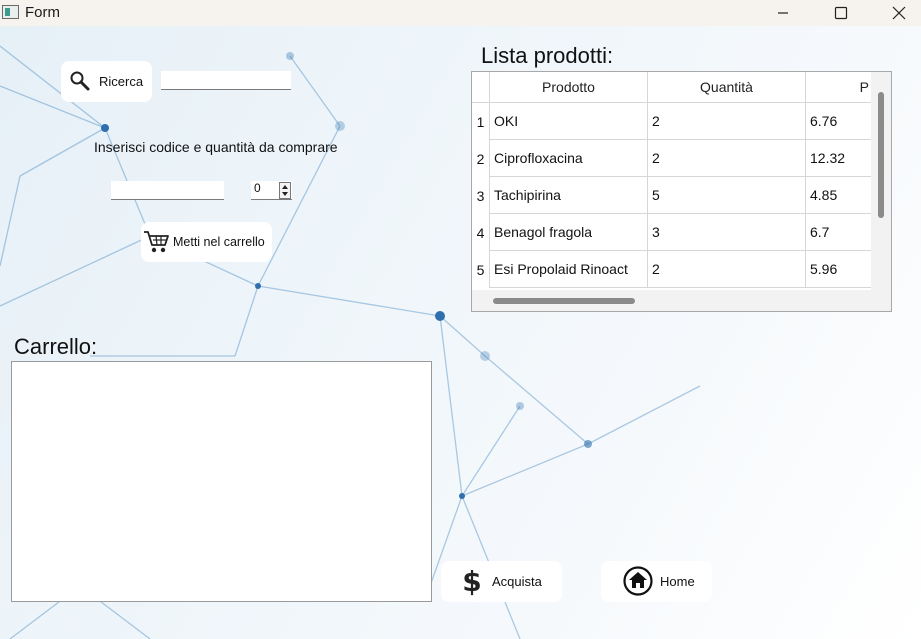  Describe the element at coordinates (569, 269) in the screenshot. I see `table-cell-product: Esi Propolaid Rinoact` at that location.